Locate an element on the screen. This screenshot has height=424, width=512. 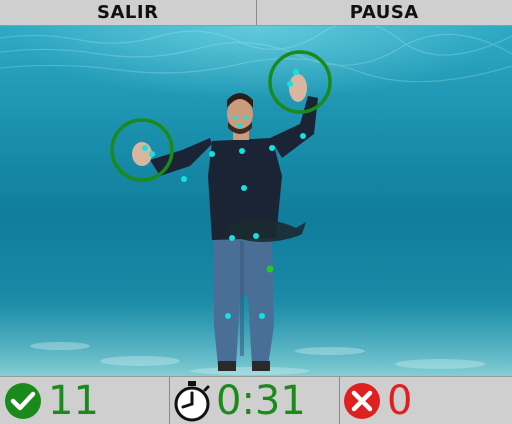
timer-value: 0:31 is located at coordinates (261, 400).